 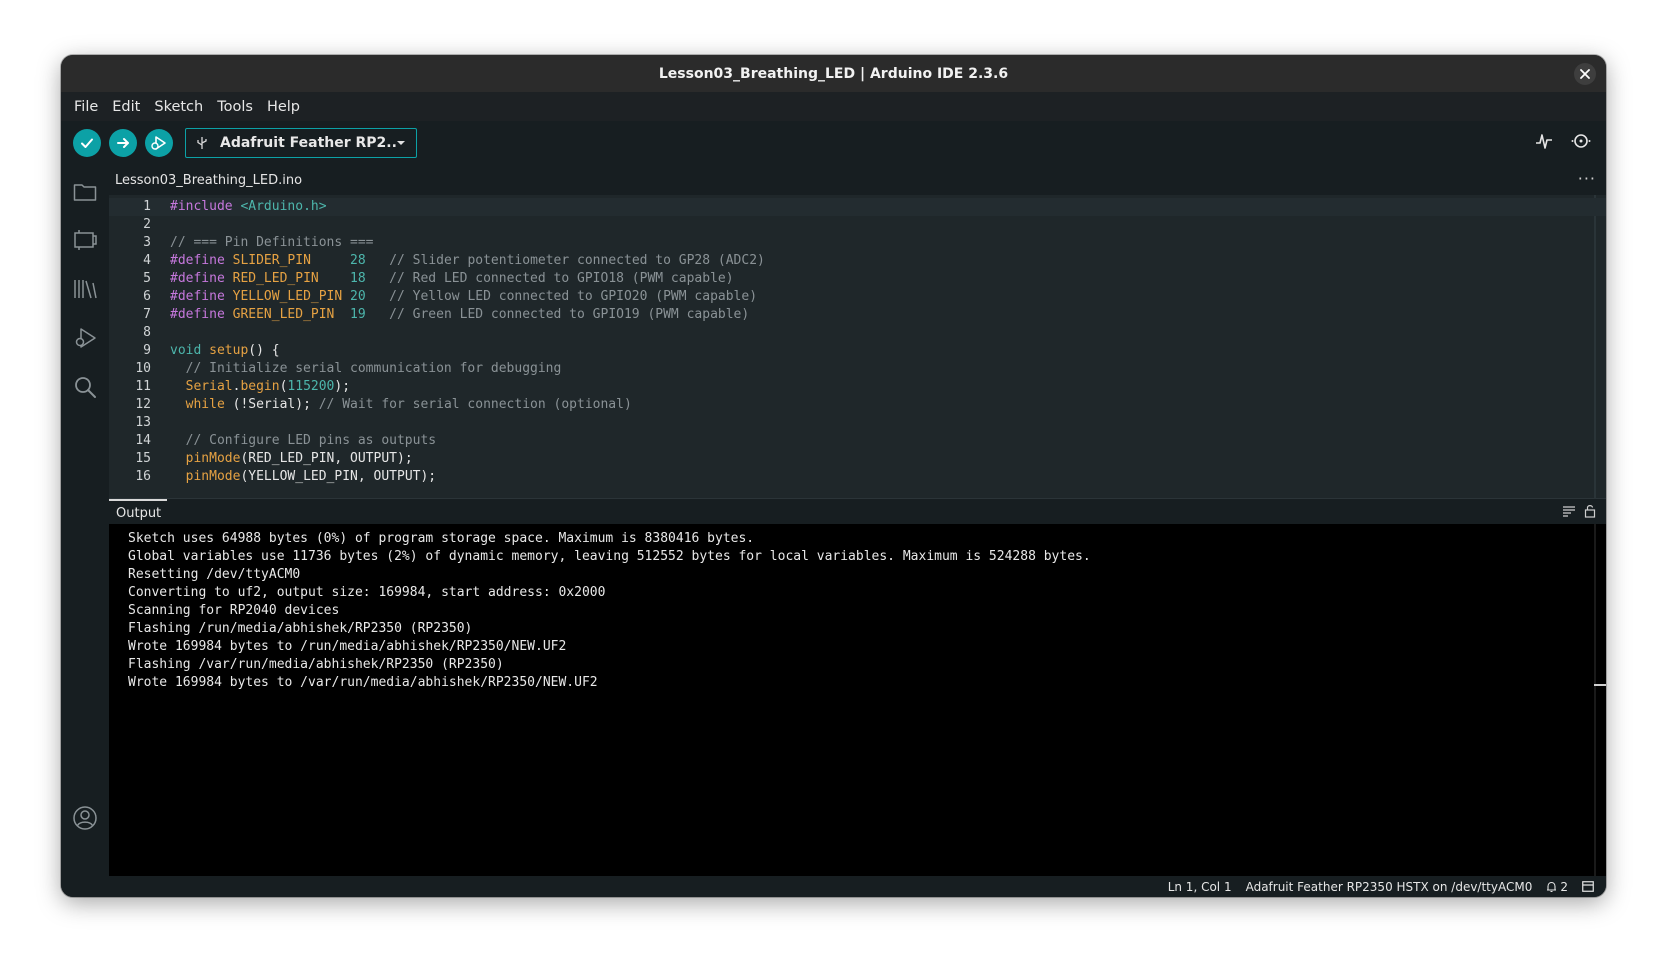 What do you see at coordinates (857, 441) in the screenshot?
I see `code-line: 14 // Configure LED pins as outputs` at bounding box center [857, 441].